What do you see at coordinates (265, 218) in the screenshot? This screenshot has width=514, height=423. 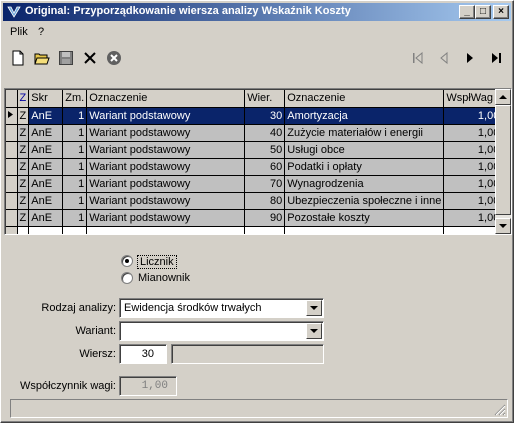 I see `cell-wier: 90` at bounding box center [265, 218].